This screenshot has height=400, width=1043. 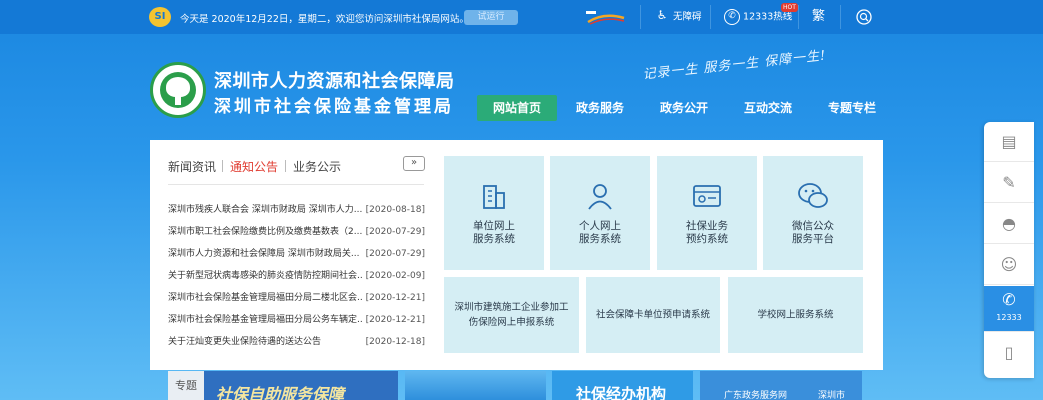 What do you see at coordinates (818, 17) in the screenshot?
I see `traditional-chinese-toggle: 繁` at bounding box center [818, 17].